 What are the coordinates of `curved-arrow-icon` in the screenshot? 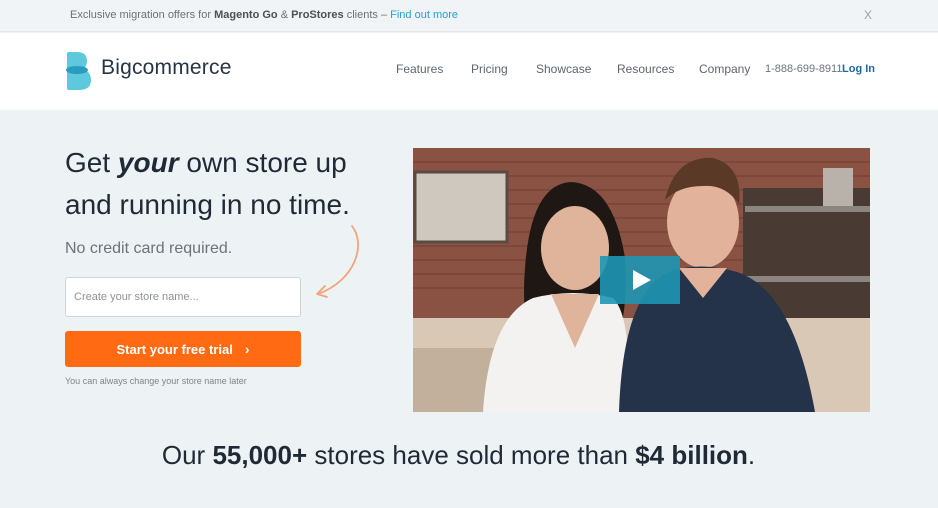 It's located at (337, 261).